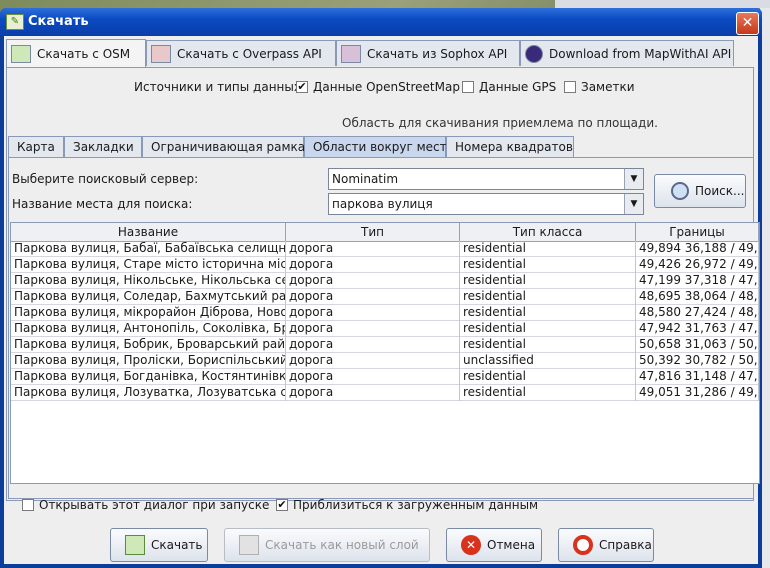 Image resolution: width=770 pixels, height=568 pixels. I want to click on column-header-class: Тип класса, so click(548, 232).